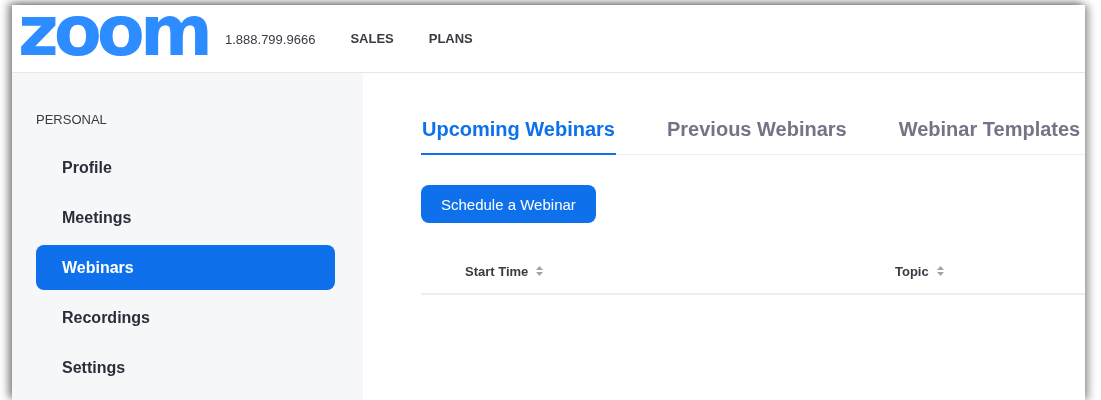  What do you see at coordinates (497, 271) in the screenshot?
I see `column-header: Start Time` at bounding box center [497, 271].